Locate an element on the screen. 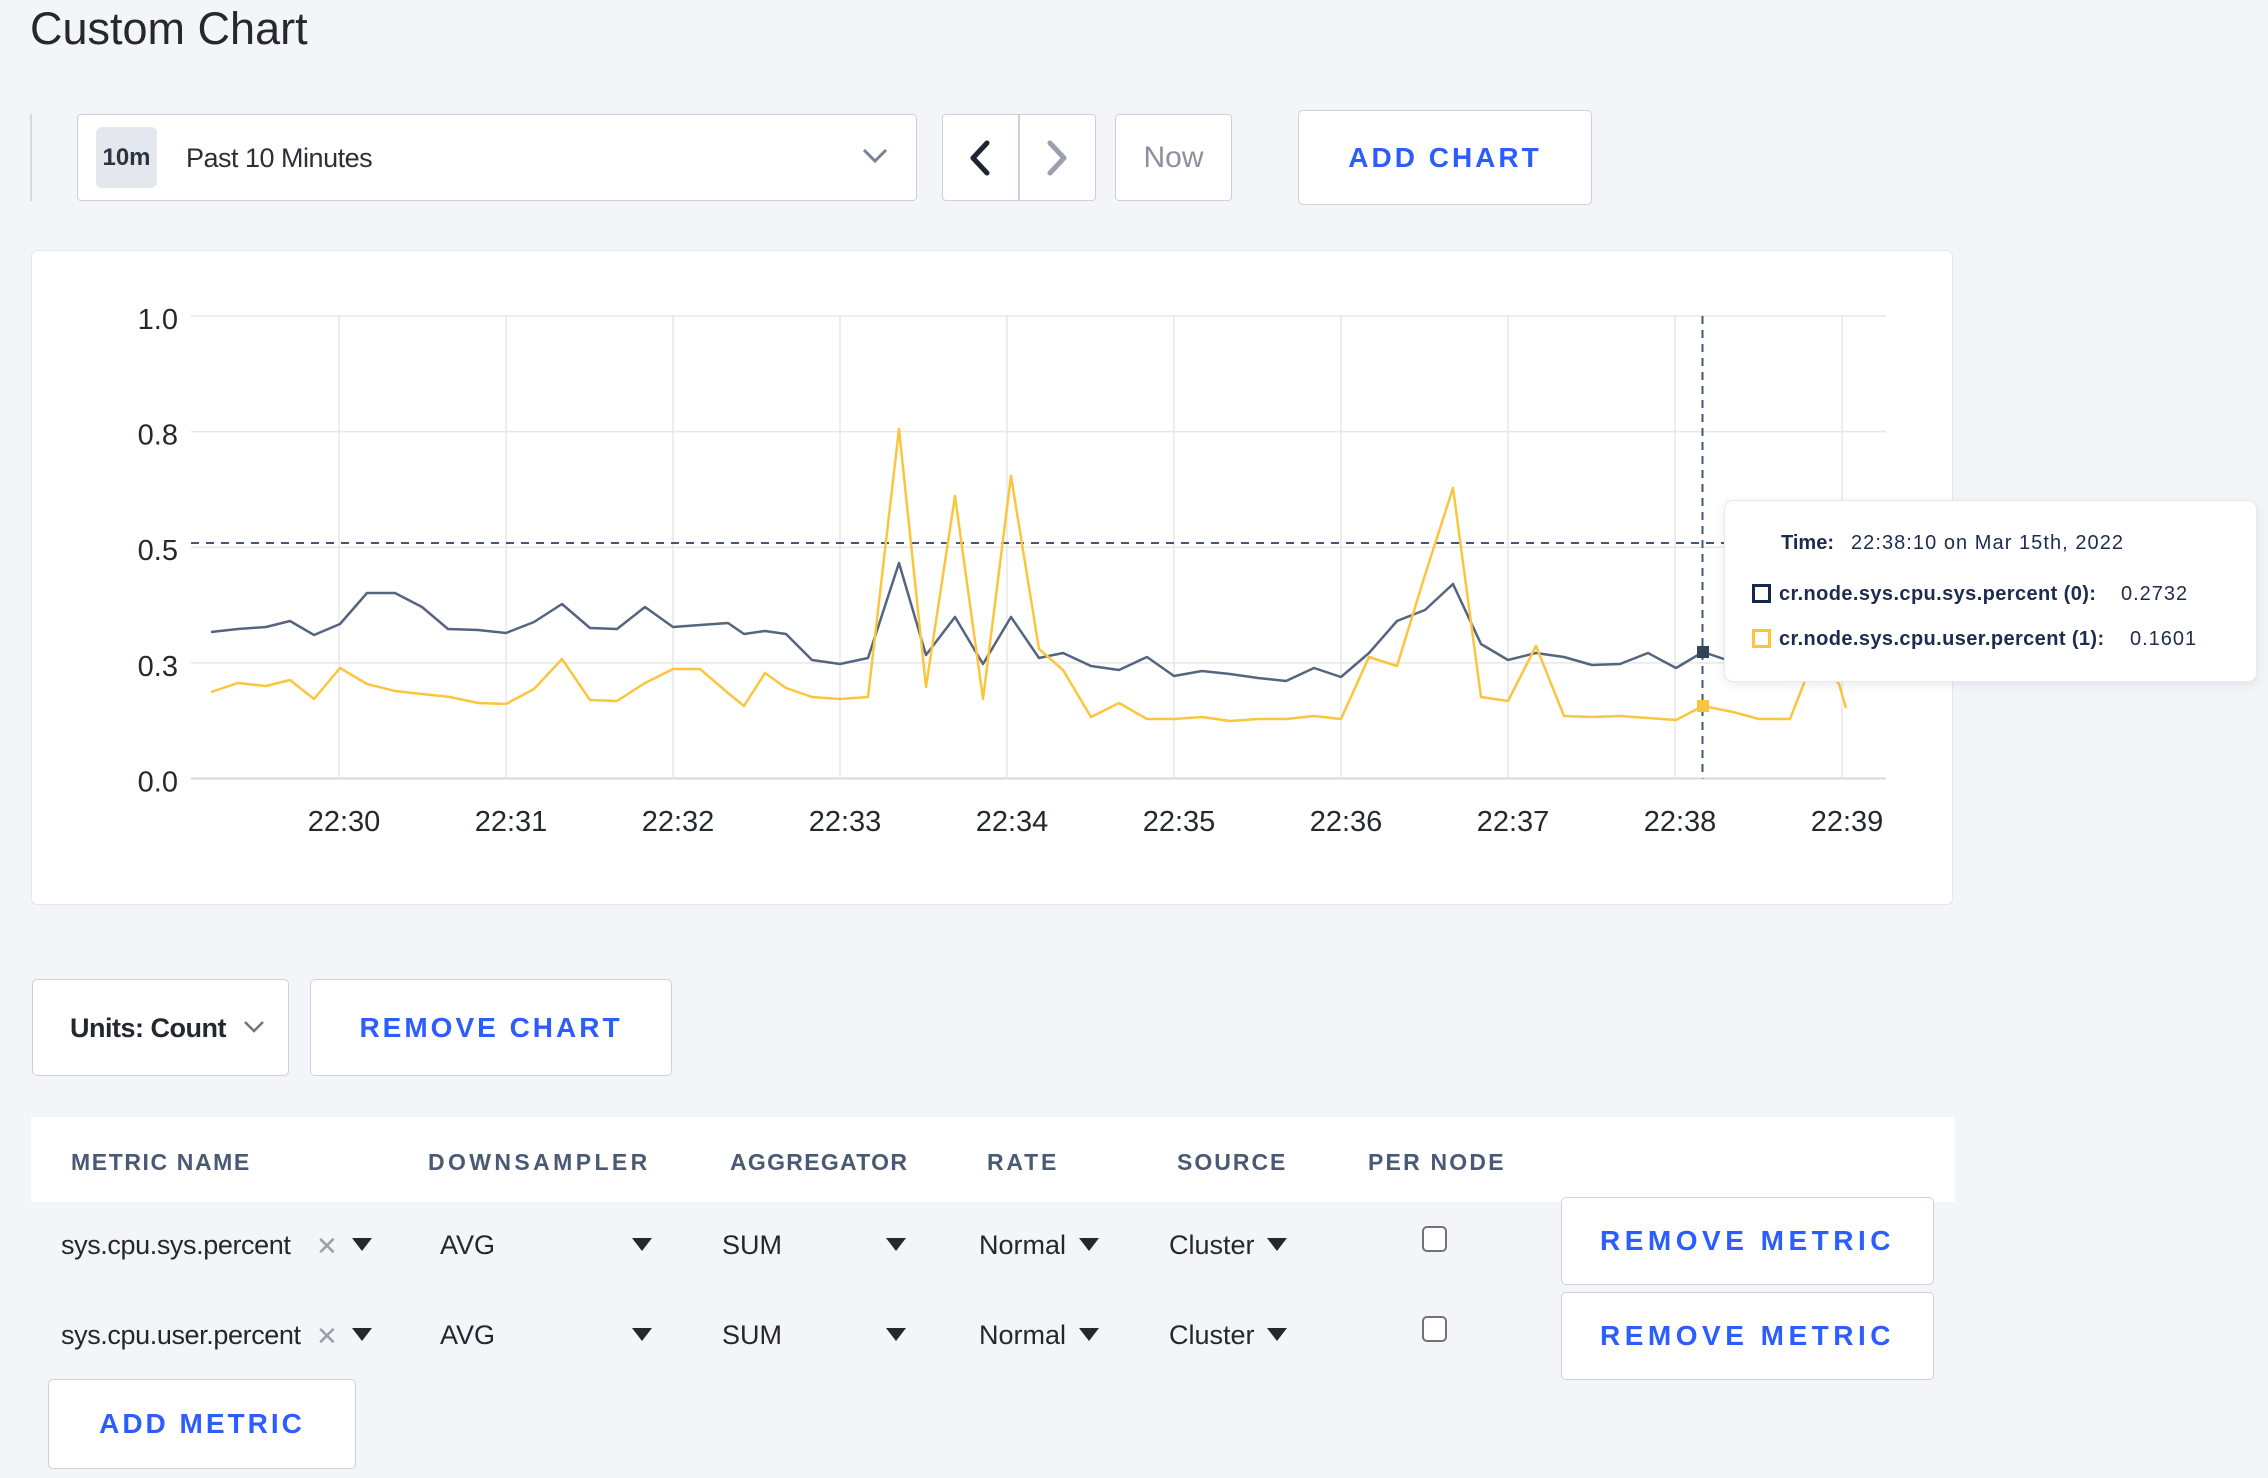 The image size is (2268, 1478). svg-text: 0.8 is located at coordinates (158, 436).